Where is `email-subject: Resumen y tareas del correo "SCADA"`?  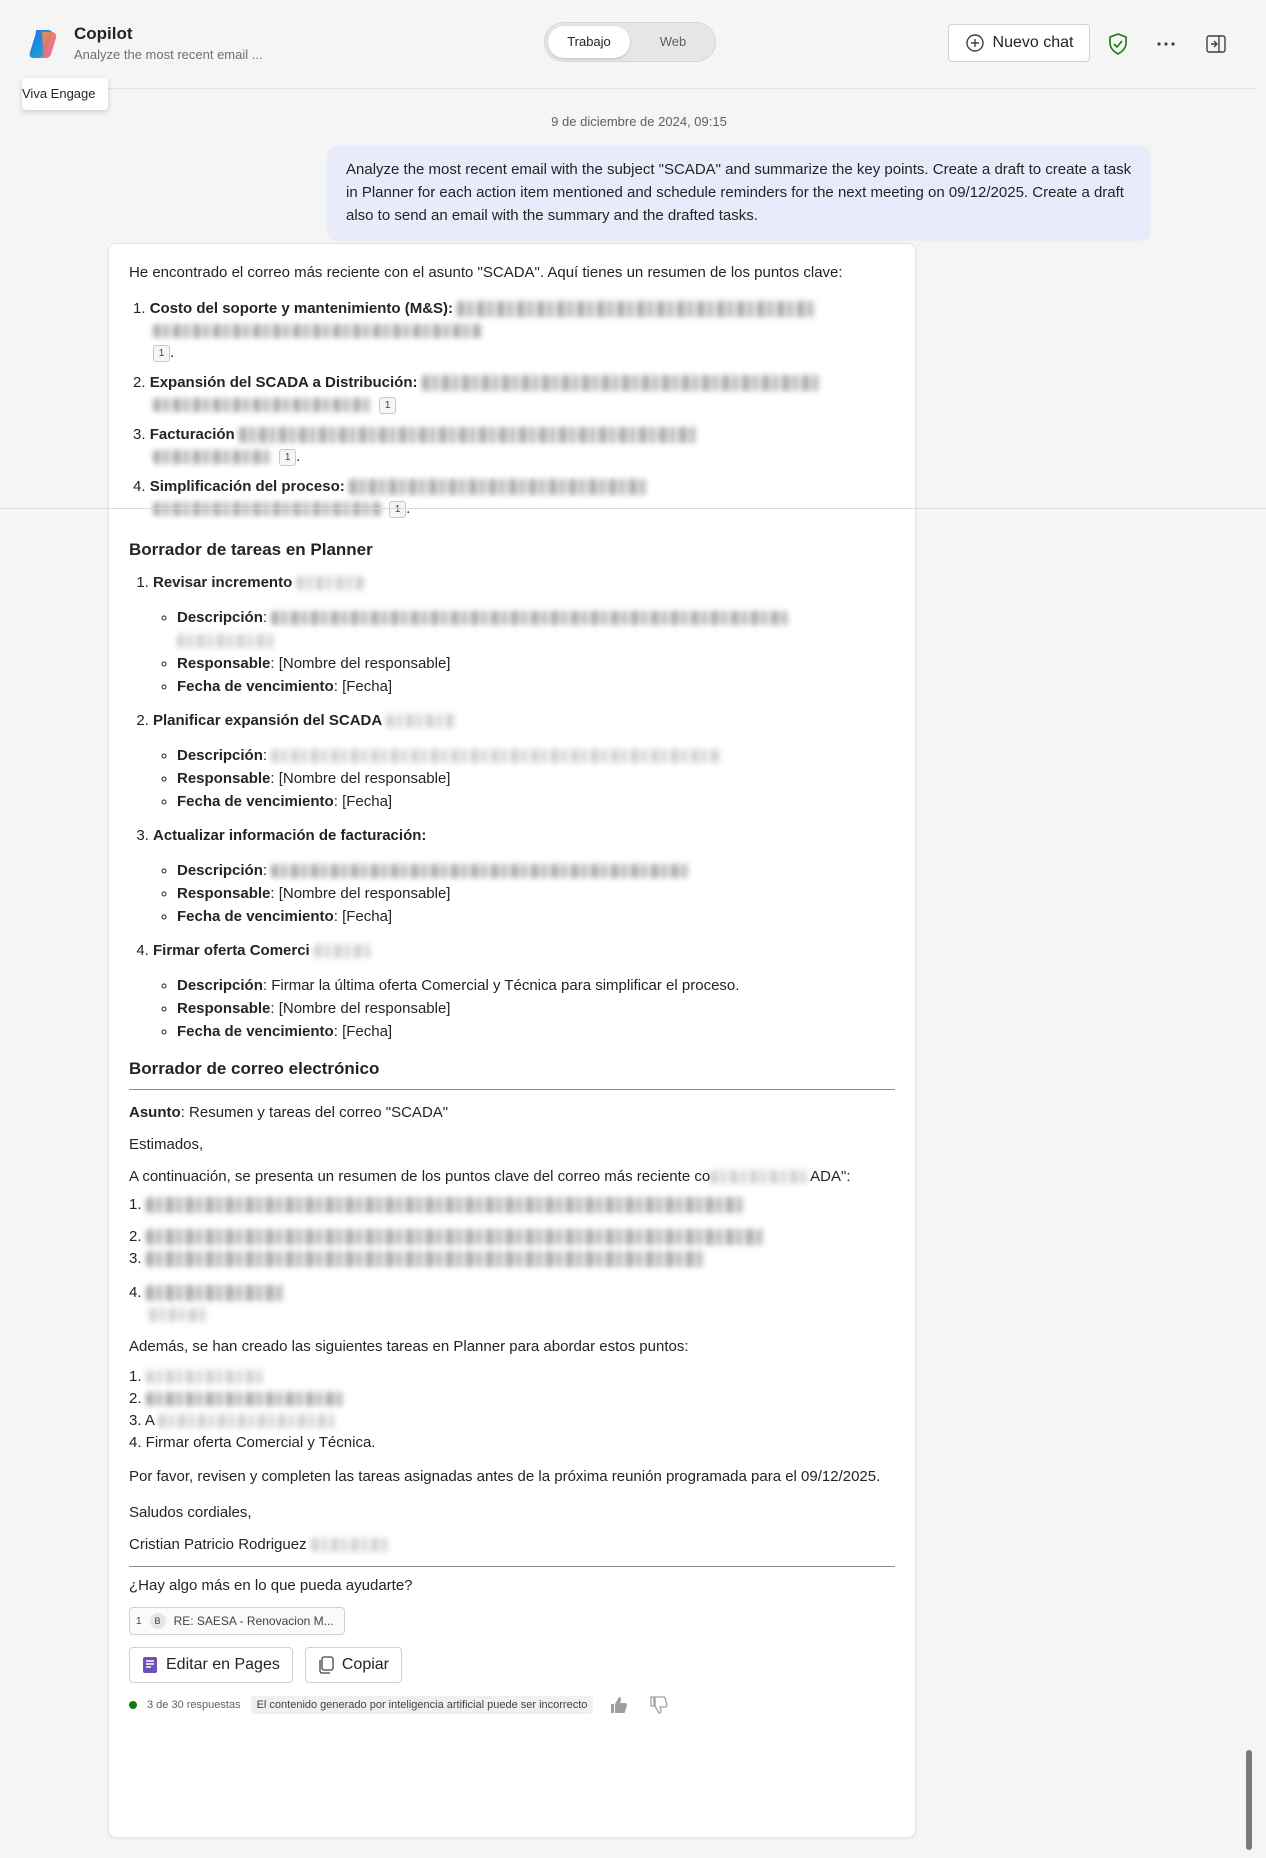
email-subject: Resumen y tareas del correo "SCADA" is located at coordinates (319, 1112).